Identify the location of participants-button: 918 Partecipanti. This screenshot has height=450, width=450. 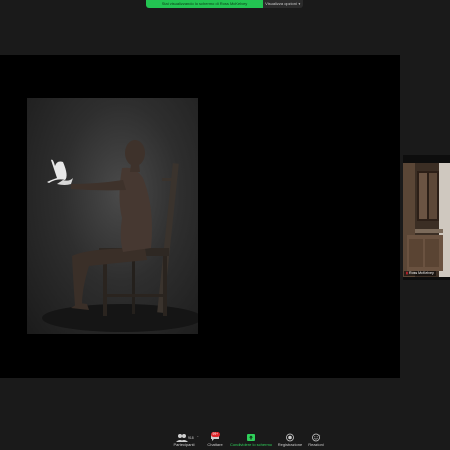
(184, 440).